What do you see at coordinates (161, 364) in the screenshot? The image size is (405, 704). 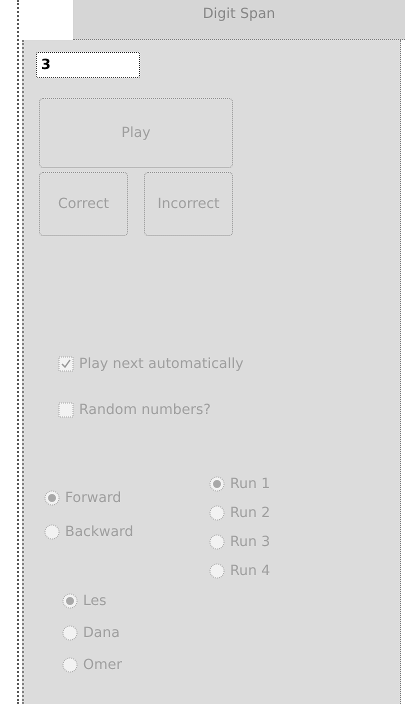 I see `checkbox-label: Play next automatically` at bounding box center [161, 364].